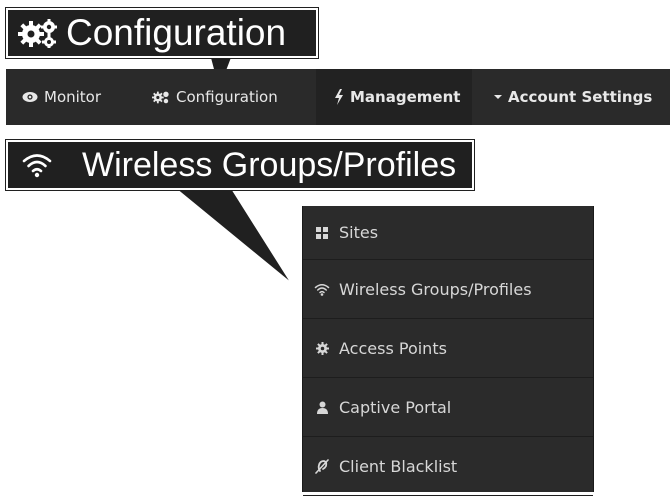  Describe the element at coordinates (322, 466) in the screenshot. I see `deaf-icon` at that location.